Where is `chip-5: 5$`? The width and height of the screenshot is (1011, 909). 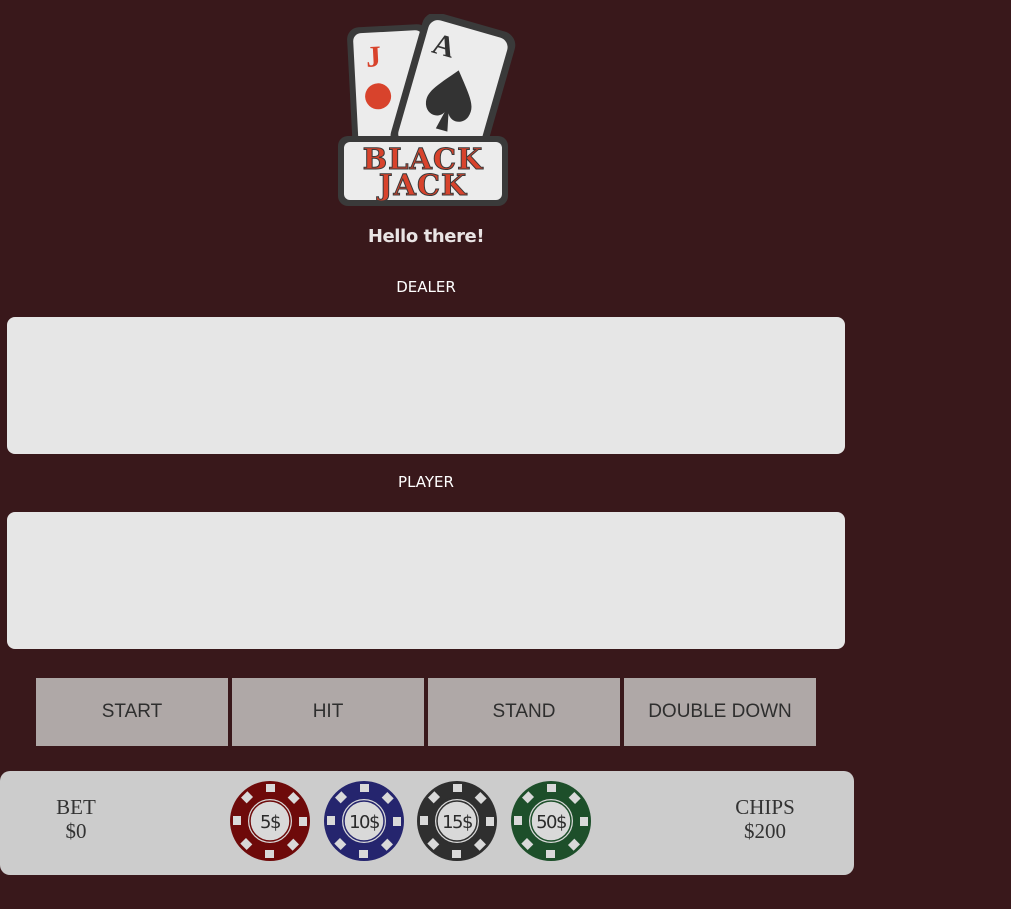 chip-5: 5$ is located at coordinates (270, 821).